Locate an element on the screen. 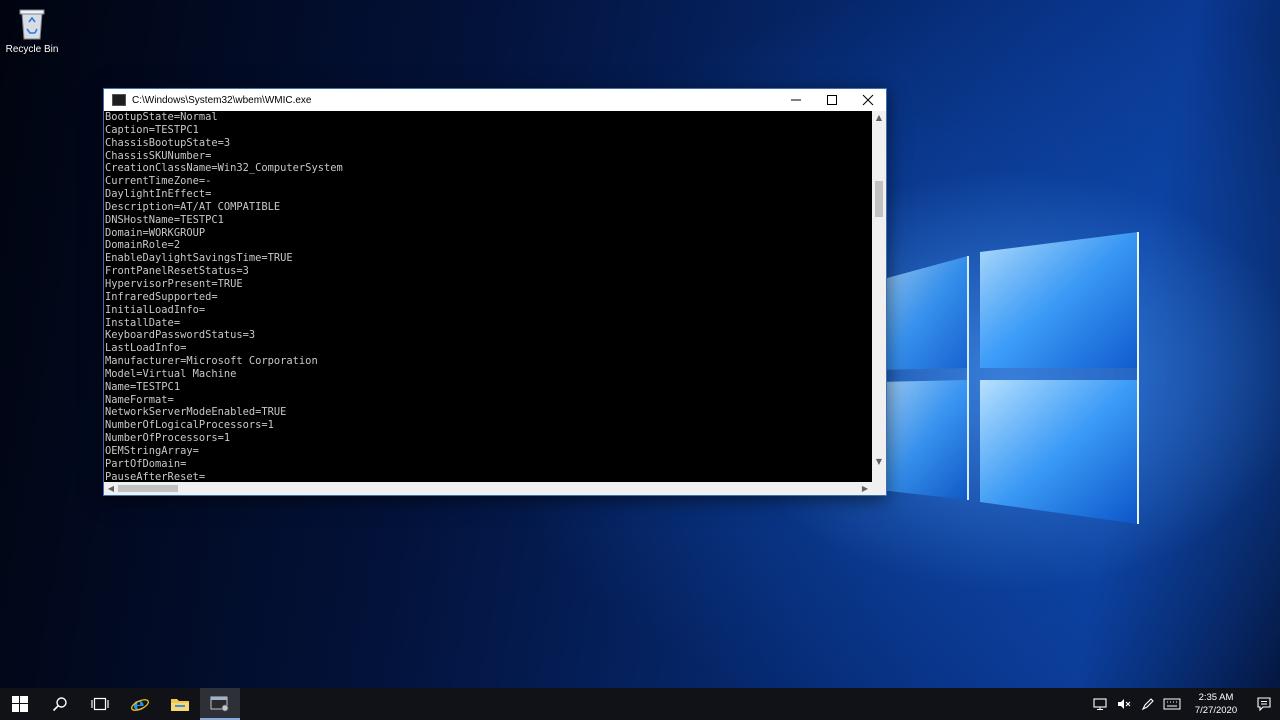 The width and height of the screenshot is (1280, 720). wmic-console-button is located at coordinates (220, 704).